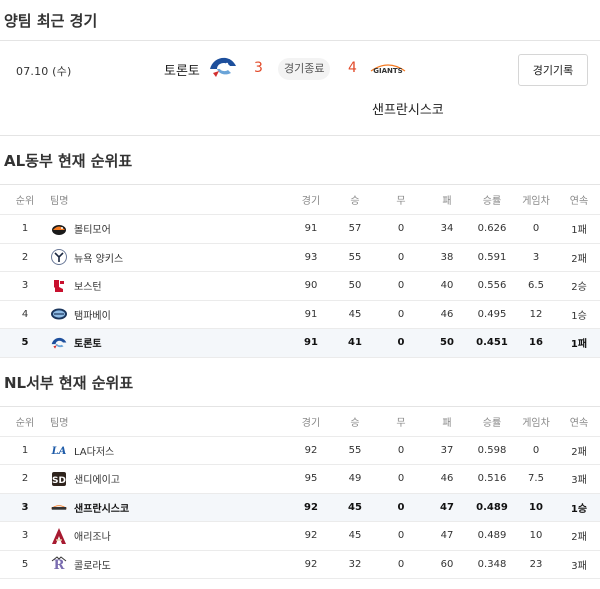 The width and height of the screenshot is (600, 589). What do you see at coordinates (492, 314) in the screenshot?
I see `pct-cell: 0.495` at bounding box center [492, 314].